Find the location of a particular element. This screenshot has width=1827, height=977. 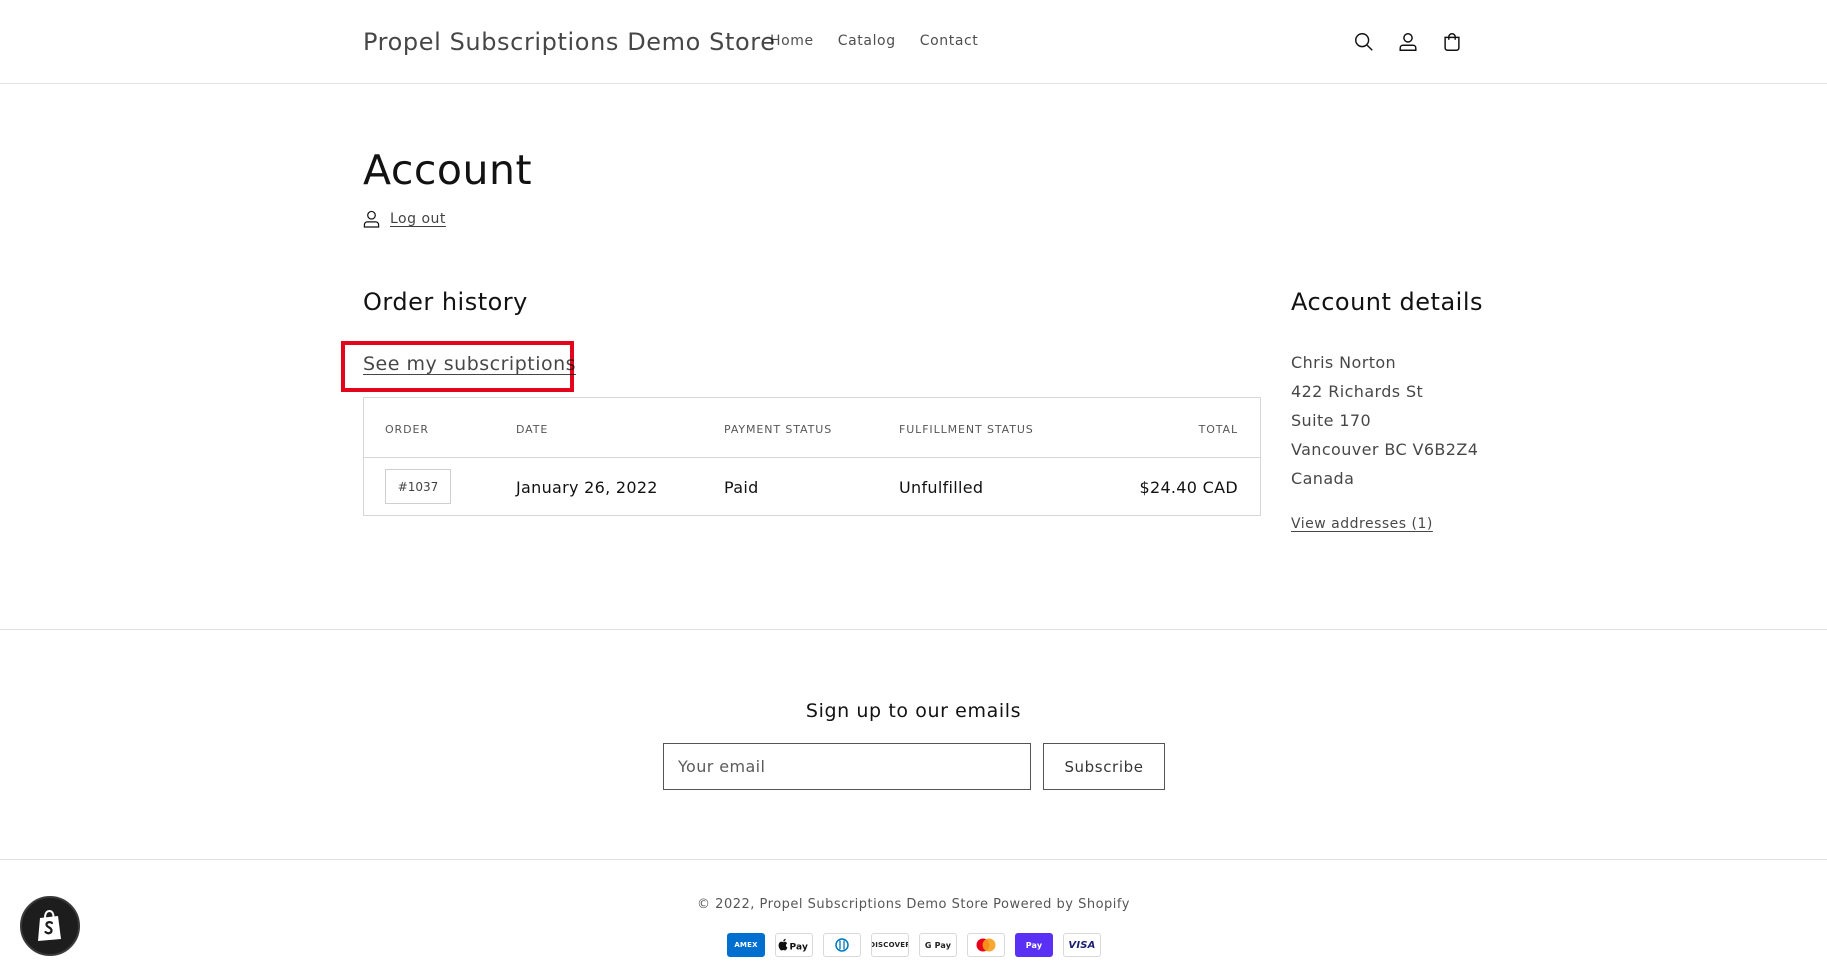

shopify-icon is located at coordinates (50, 926).